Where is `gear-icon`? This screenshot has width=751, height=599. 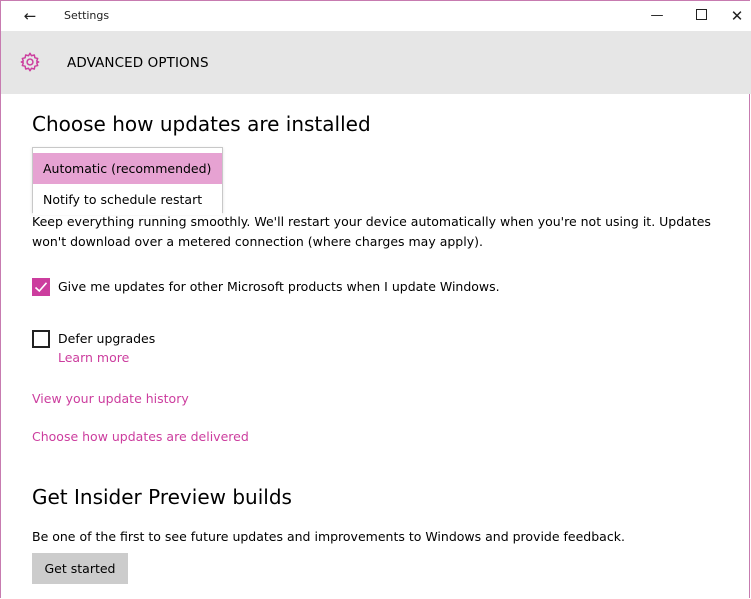
gear-icon is located at coordinates (30, 62).